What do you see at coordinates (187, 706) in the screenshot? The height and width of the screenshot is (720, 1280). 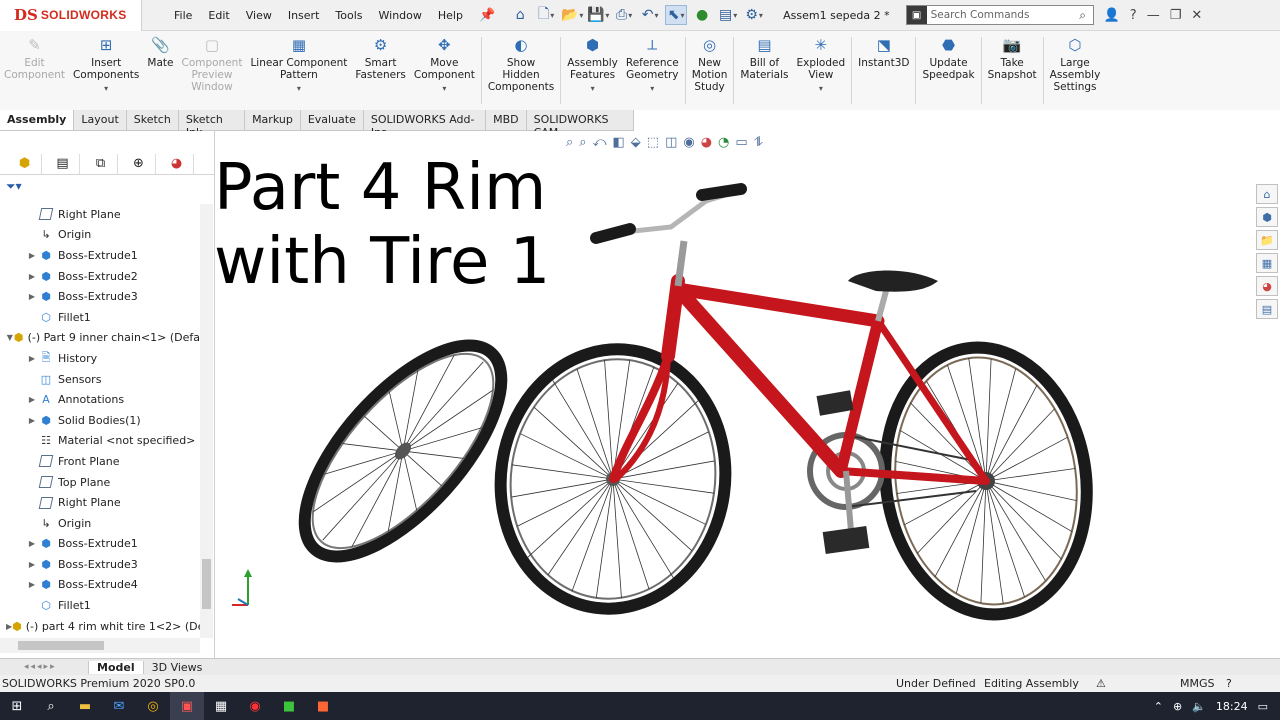 I see `solidworks-taskbar-icon: ▣` at bounding box center [187, 706].